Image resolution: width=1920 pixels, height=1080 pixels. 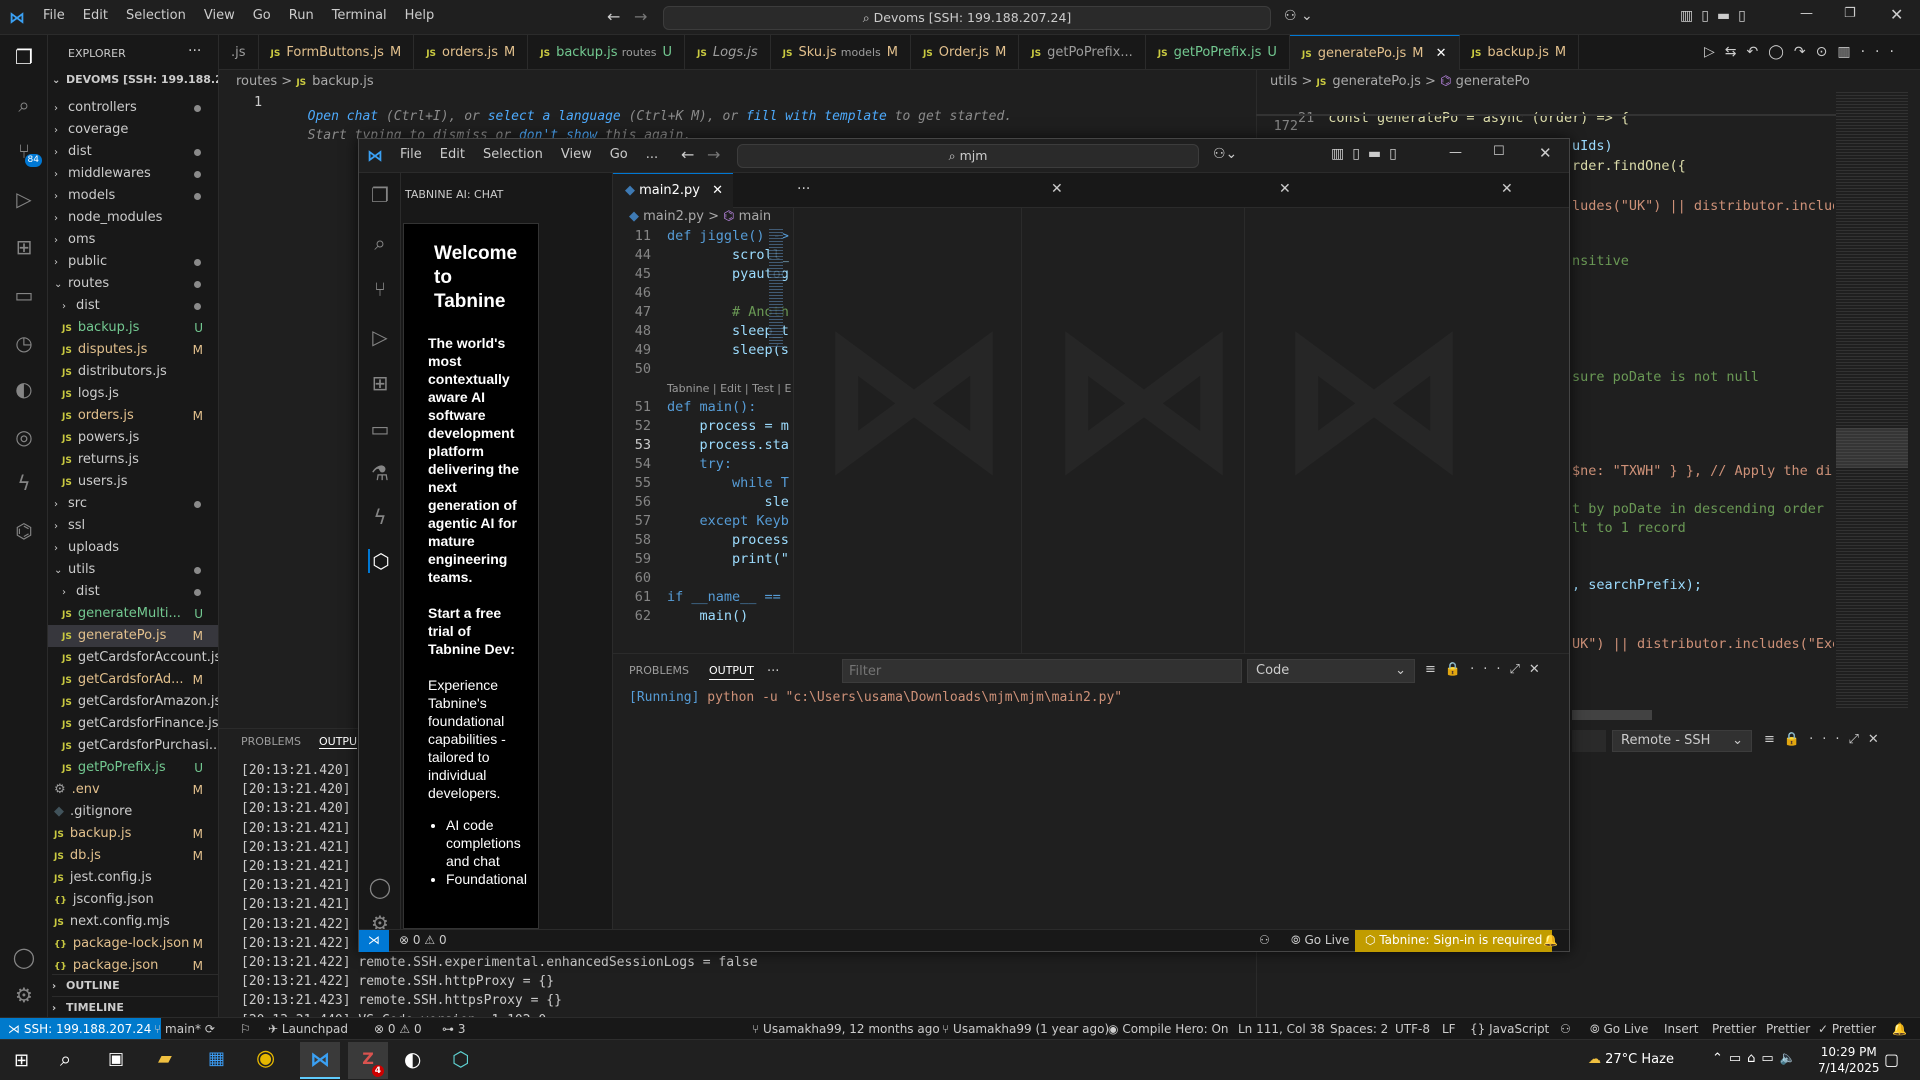 I want to click on weather-widget: ☁ 27°C Haze, so click(x=1631, y=1059).